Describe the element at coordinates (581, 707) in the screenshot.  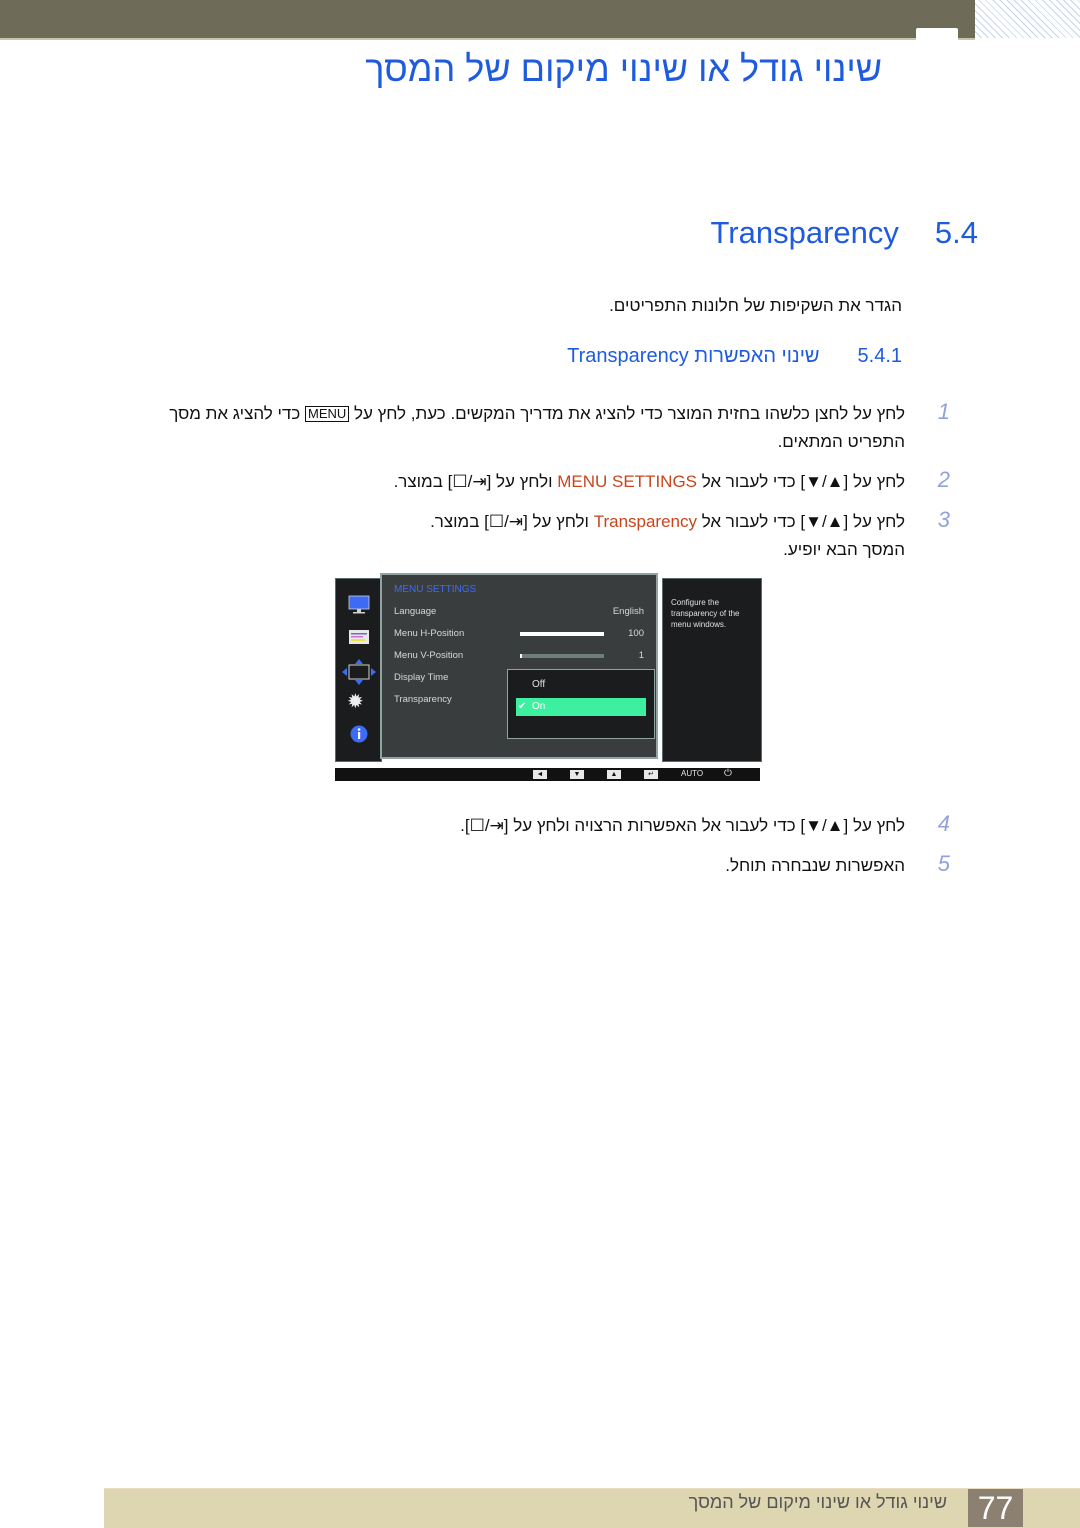
I see `dropdown-option-on: ✔ On` at that location.